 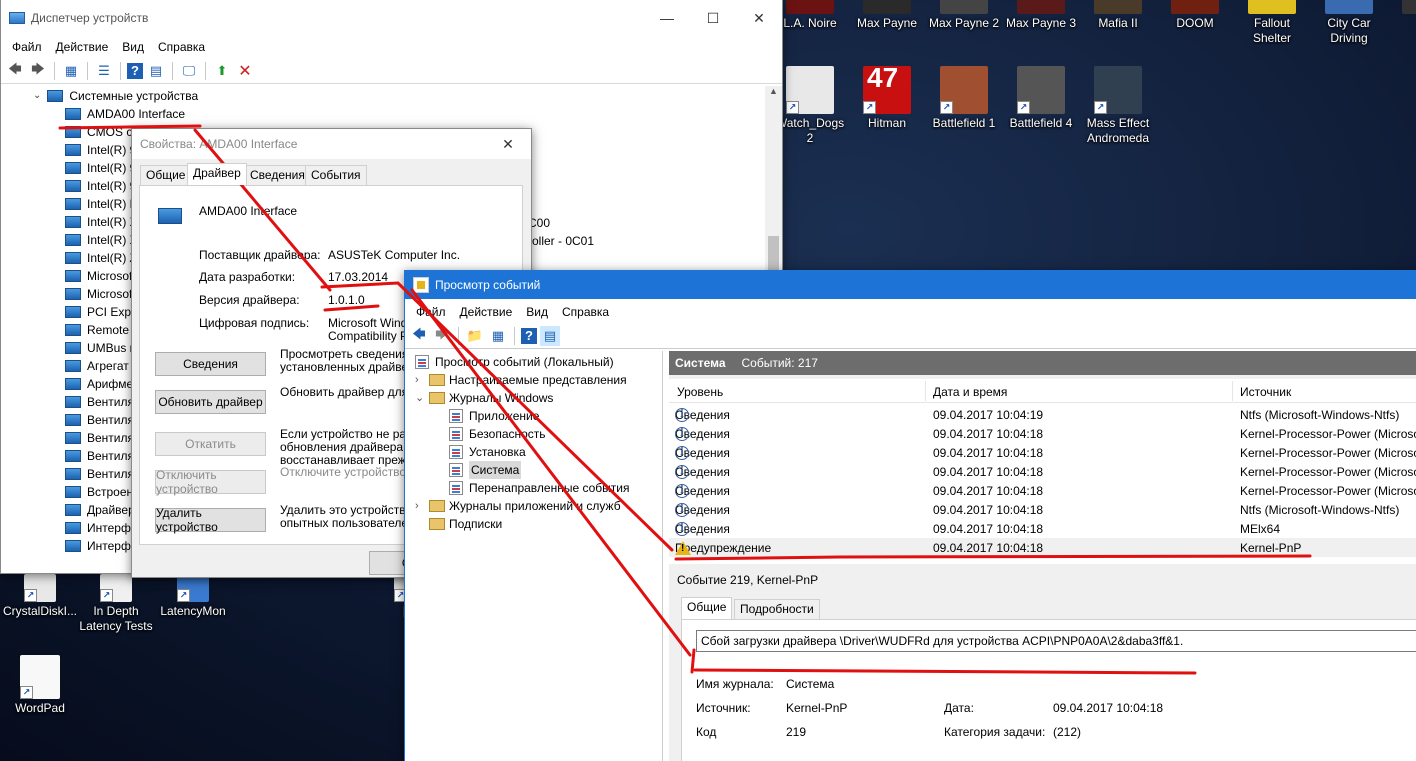 I want to click on desktop-icon: ↗ Battlefield 4, so click(x=1041, y=98).